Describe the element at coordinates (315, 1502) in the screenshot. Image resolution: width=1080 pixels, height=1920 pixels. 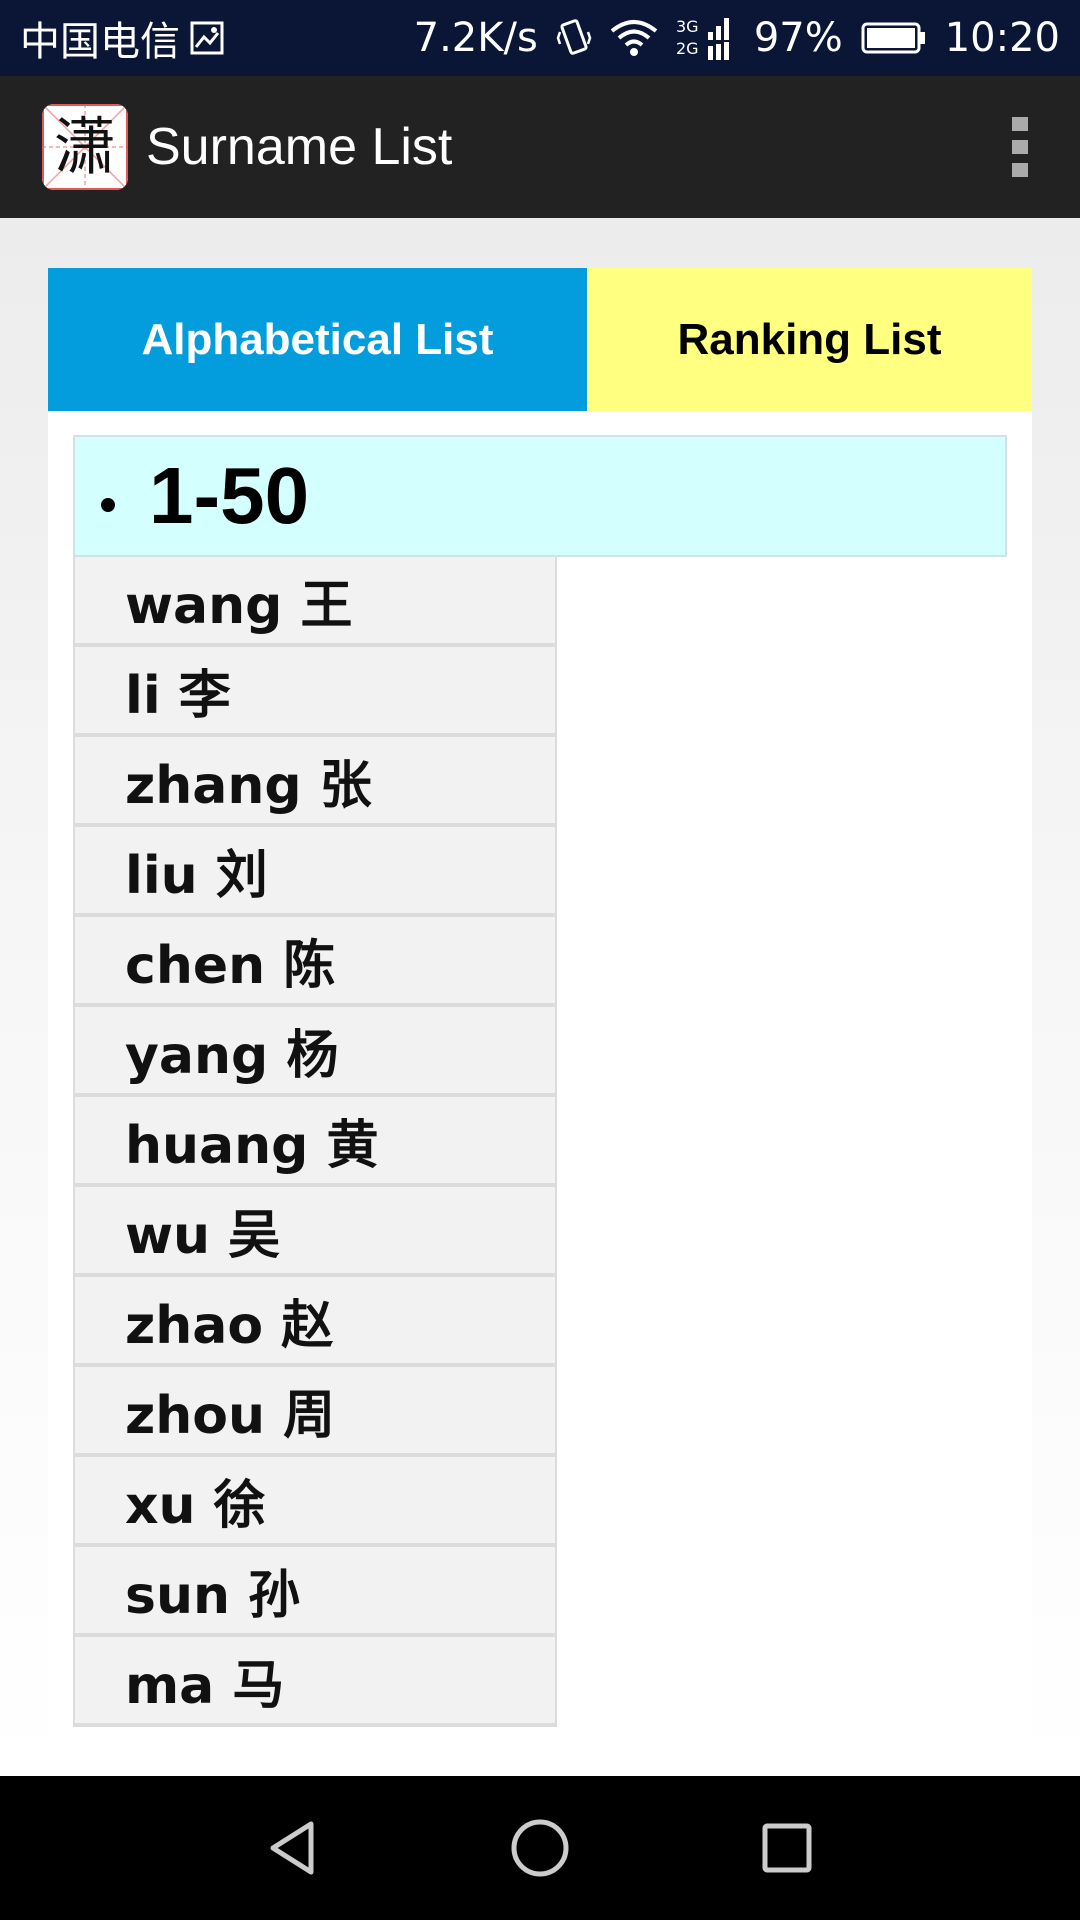
I see `list-item: xu 徐` at that location.